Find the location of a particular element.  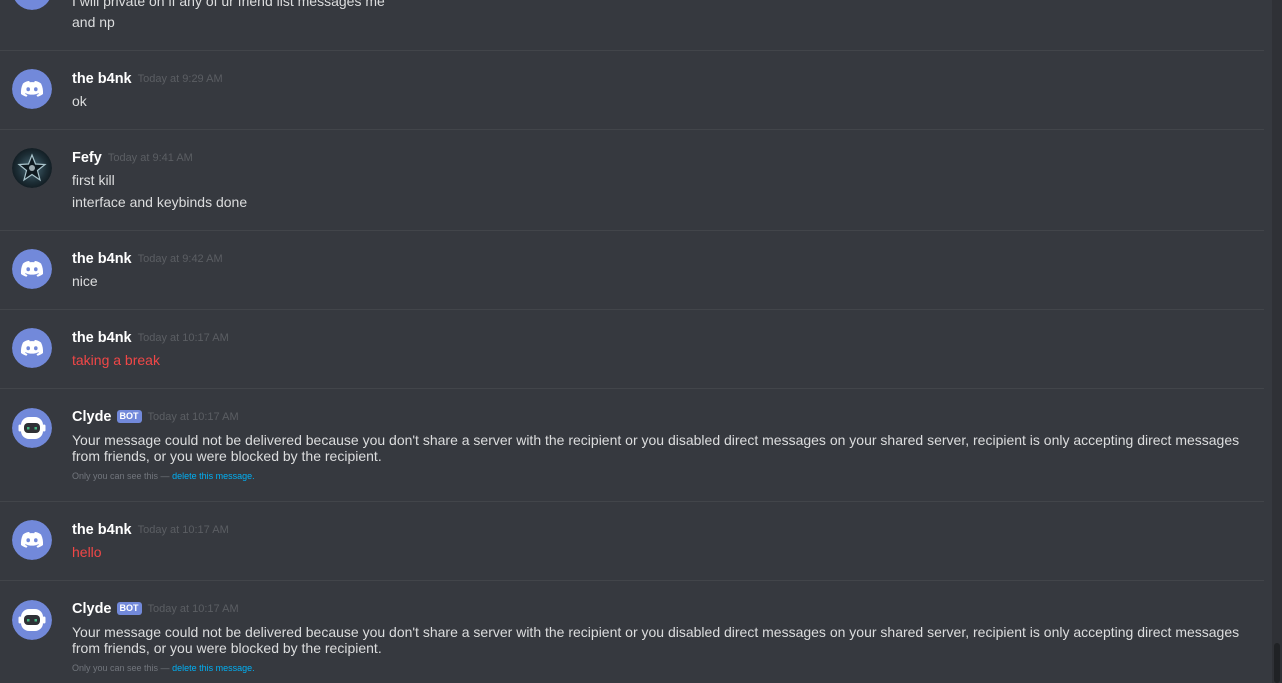

message-group: the b4nk Today at 9:29 AM ok is located at coordinates (632, 90).